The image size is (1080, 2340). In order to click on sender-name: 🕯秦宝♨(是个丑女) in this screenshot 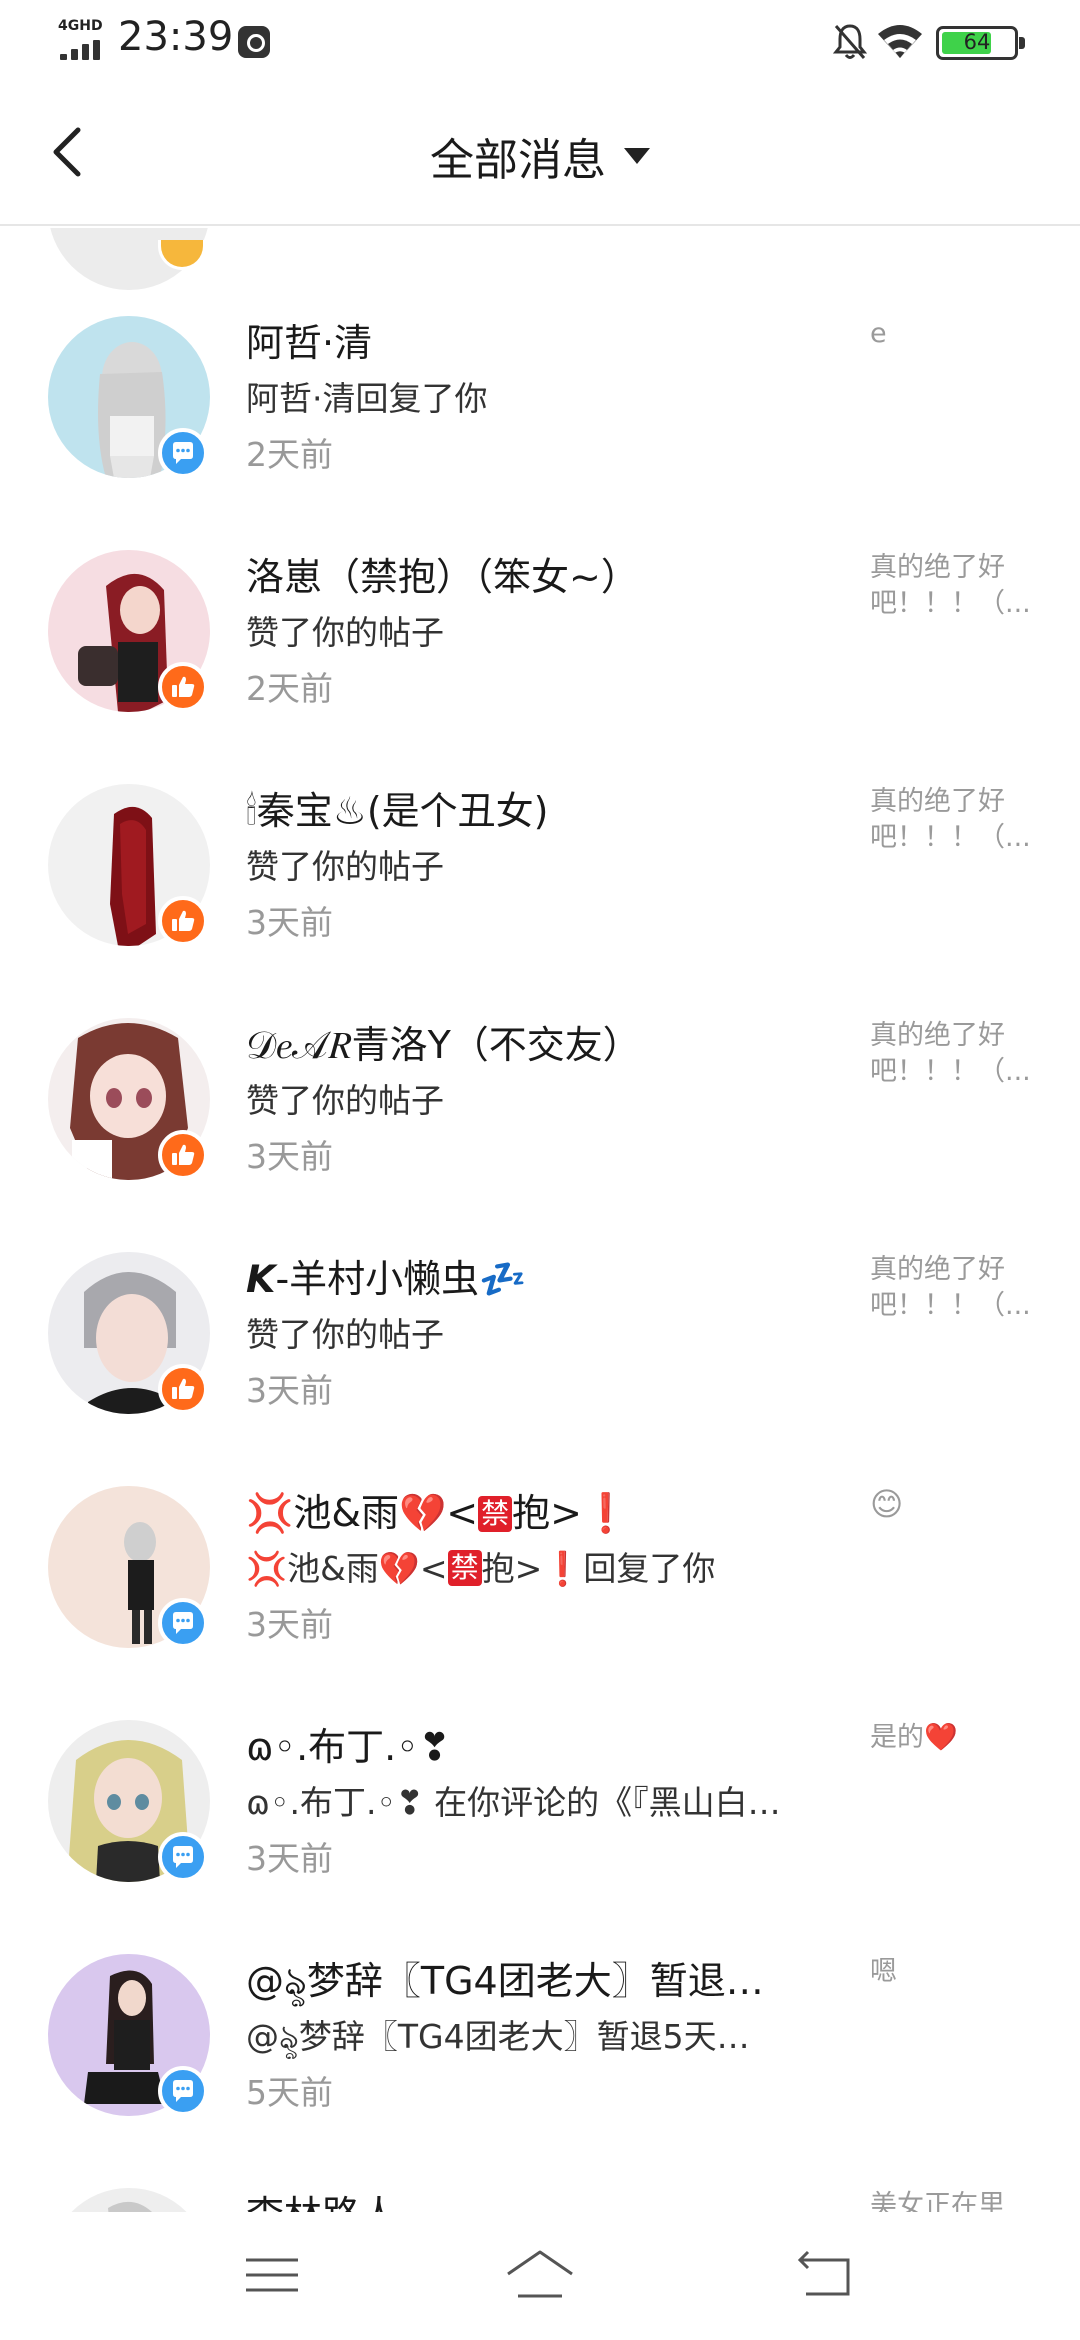, I will do `click(397, 811)`.